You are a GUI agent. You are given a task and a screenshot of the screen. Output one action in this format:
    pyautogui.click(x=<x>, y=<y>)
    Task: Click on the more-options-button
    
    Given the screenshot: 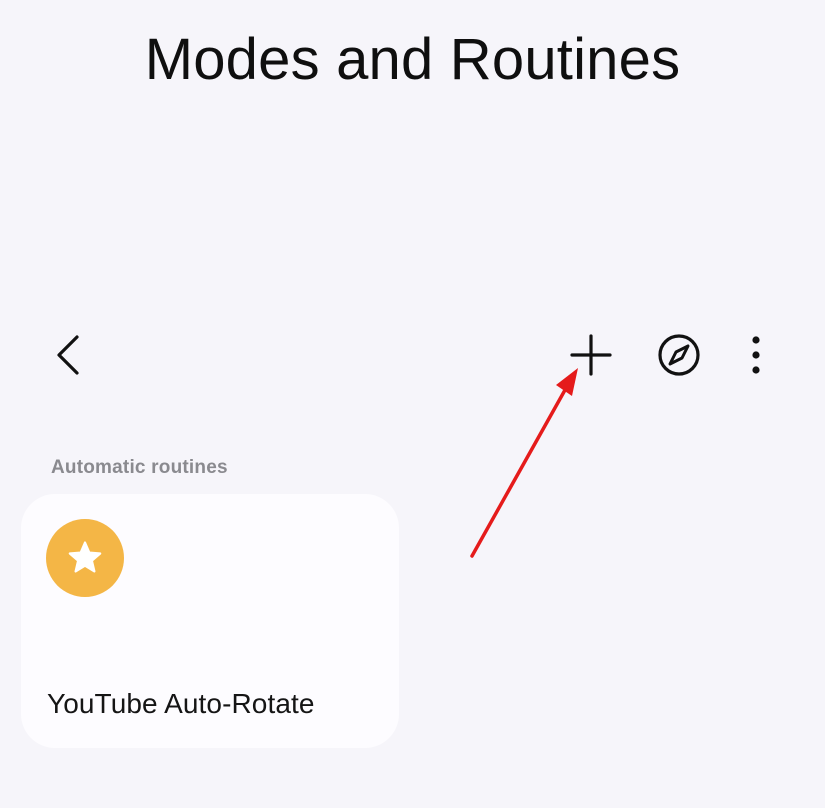 What is the action you would take?
    pyautogui.click(x=756, y=355)
    